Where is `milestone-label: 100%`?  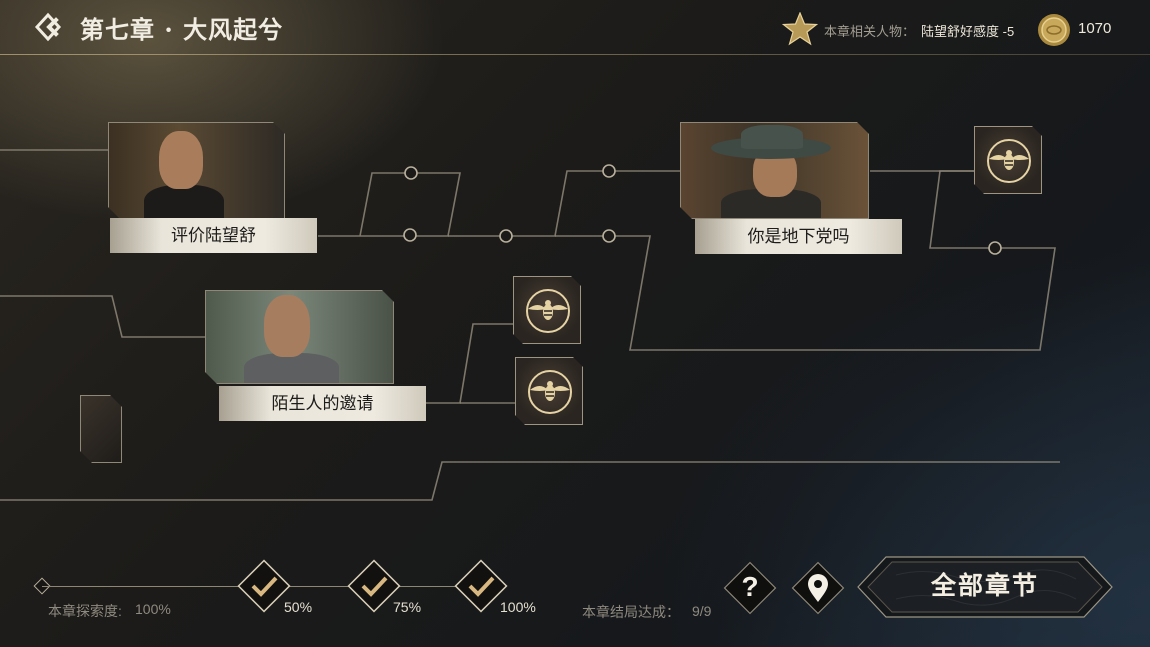 milestone-label: 100% is located at coordinates (518, 607).